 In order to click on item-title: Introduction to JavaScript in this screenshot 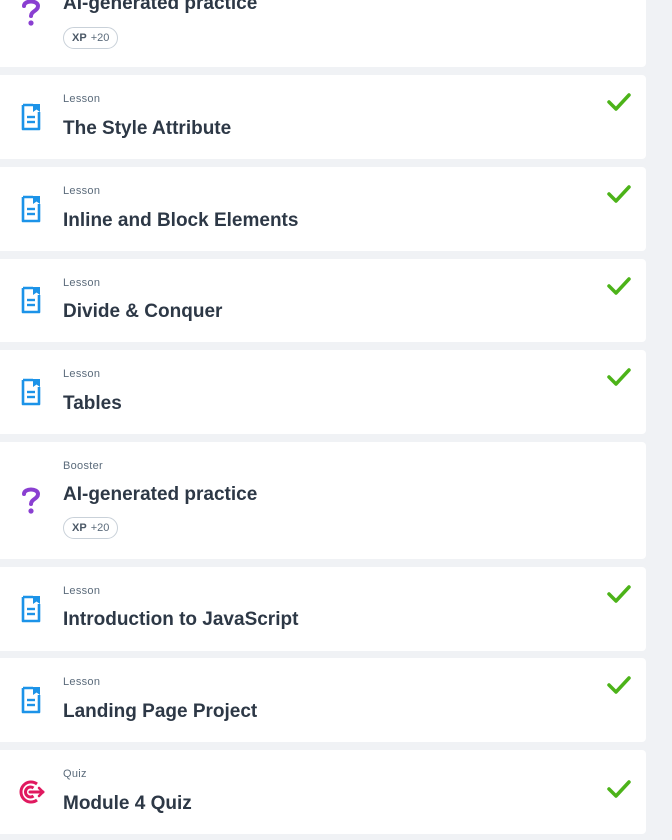, I will do `click(181, 619)`.